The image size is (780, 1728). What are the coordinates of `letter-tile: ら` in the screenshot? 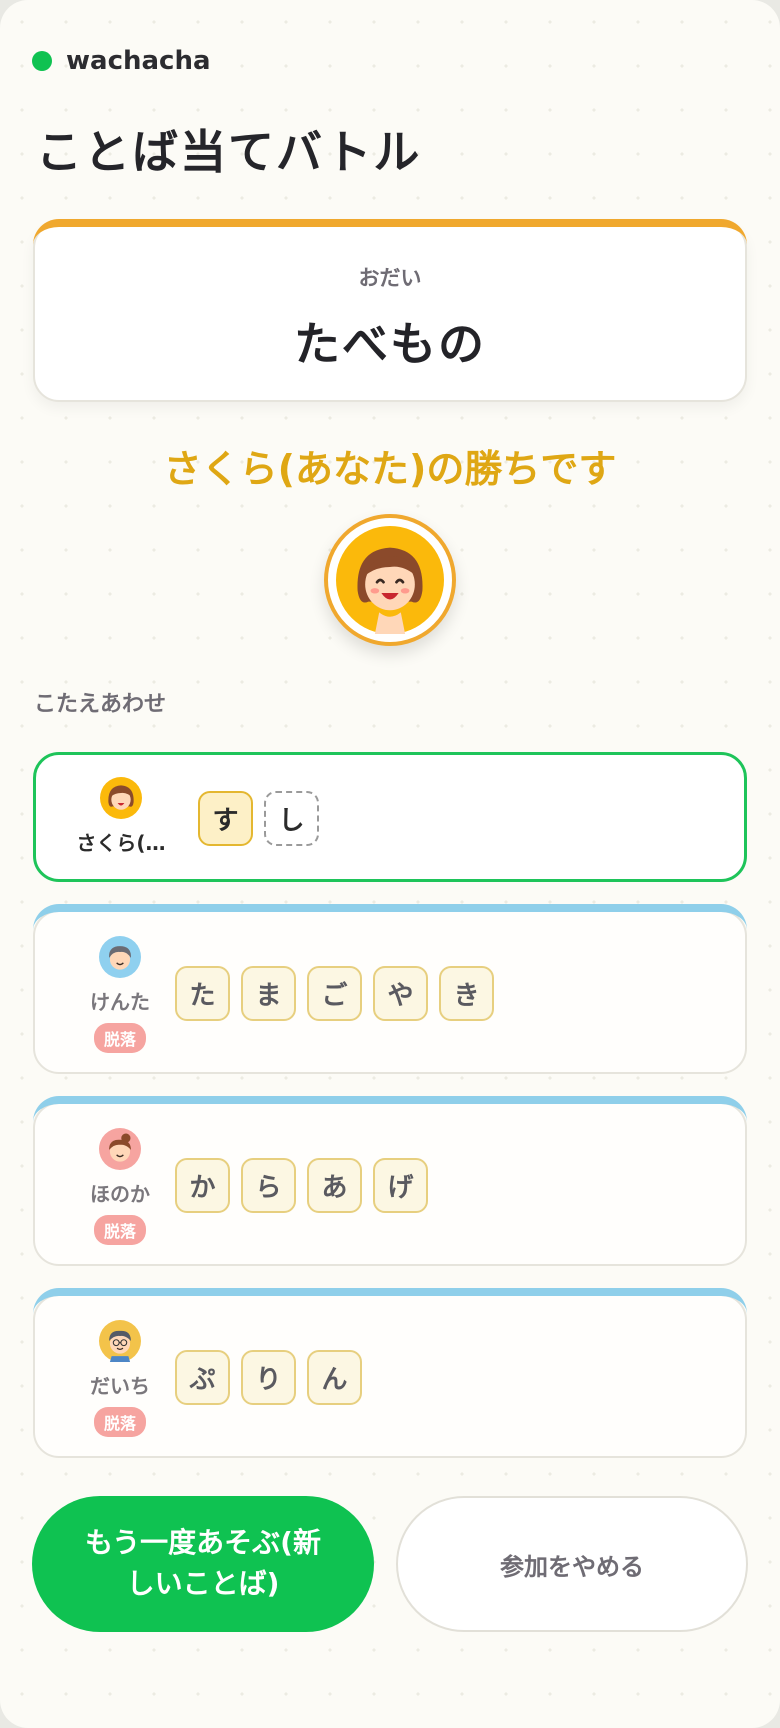 It's located at (268, 1185).